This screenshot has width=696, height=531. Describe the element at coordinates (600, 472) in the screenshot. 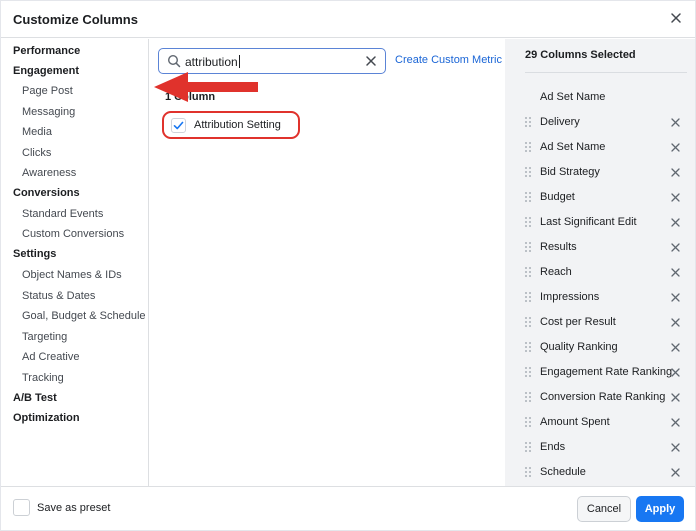

I see `selected-column-row: Schedule` at that location.